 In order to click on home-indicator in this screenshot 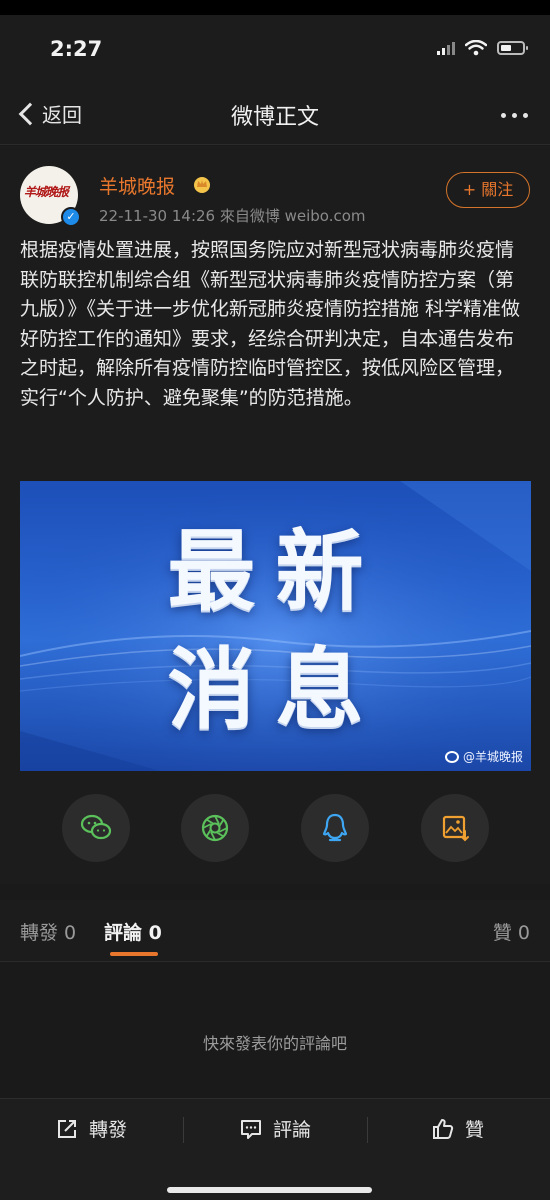, I will do `click(269, 1190)`.